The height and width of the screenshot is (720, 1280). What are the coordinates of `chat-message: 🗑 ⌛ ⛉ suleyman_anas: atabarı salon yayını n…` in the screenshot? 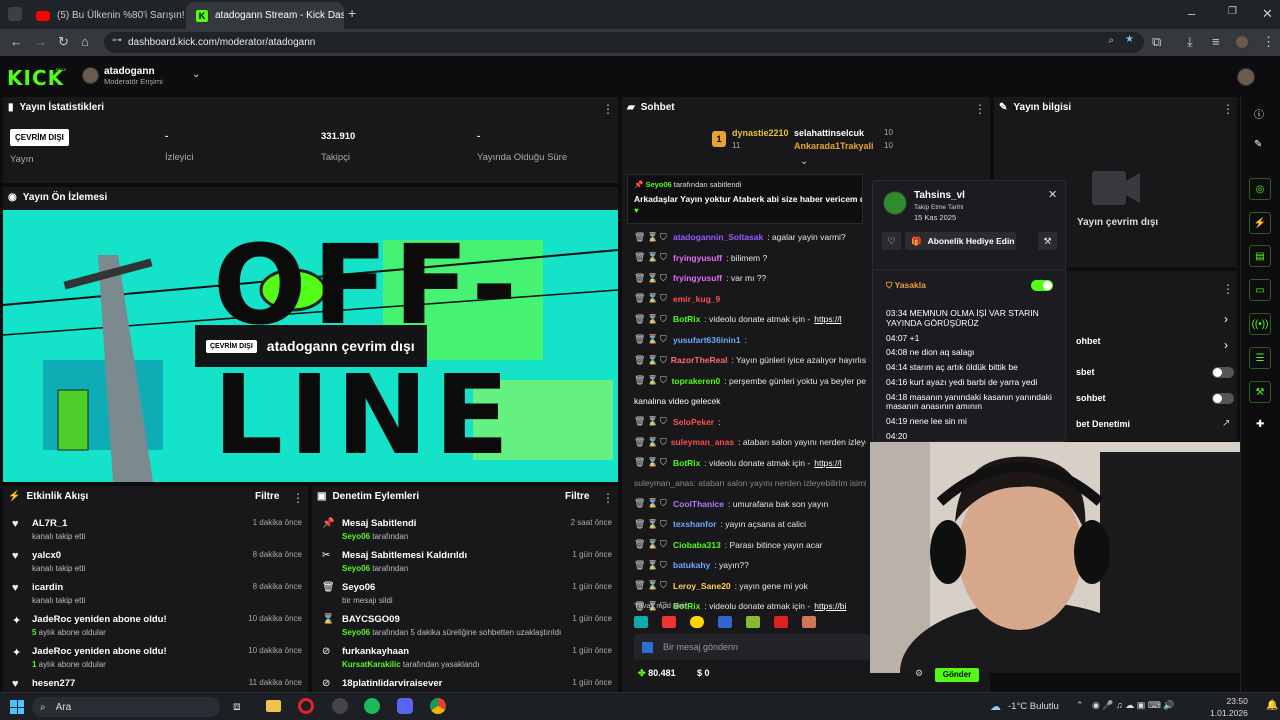 It's located at (750, 442).